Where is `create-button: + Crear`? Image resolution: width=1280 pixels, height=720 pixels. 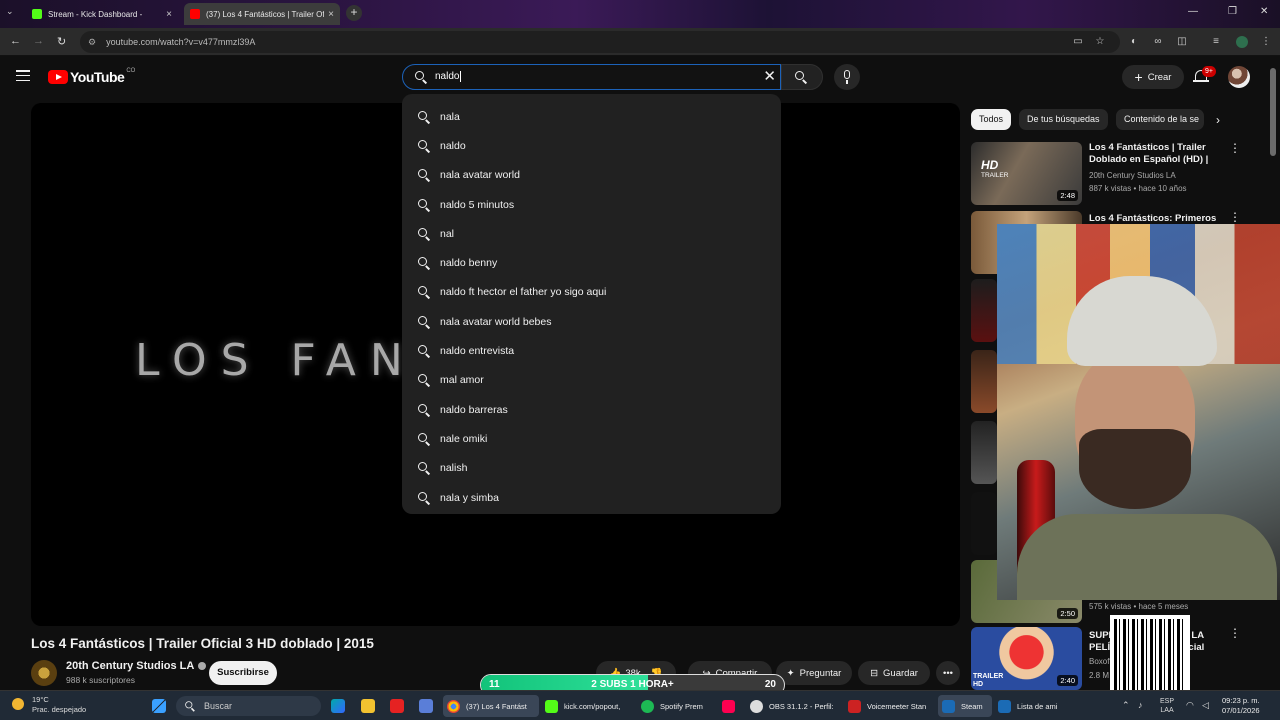 create-button: + Crear is located at coordinates (1153, 77).